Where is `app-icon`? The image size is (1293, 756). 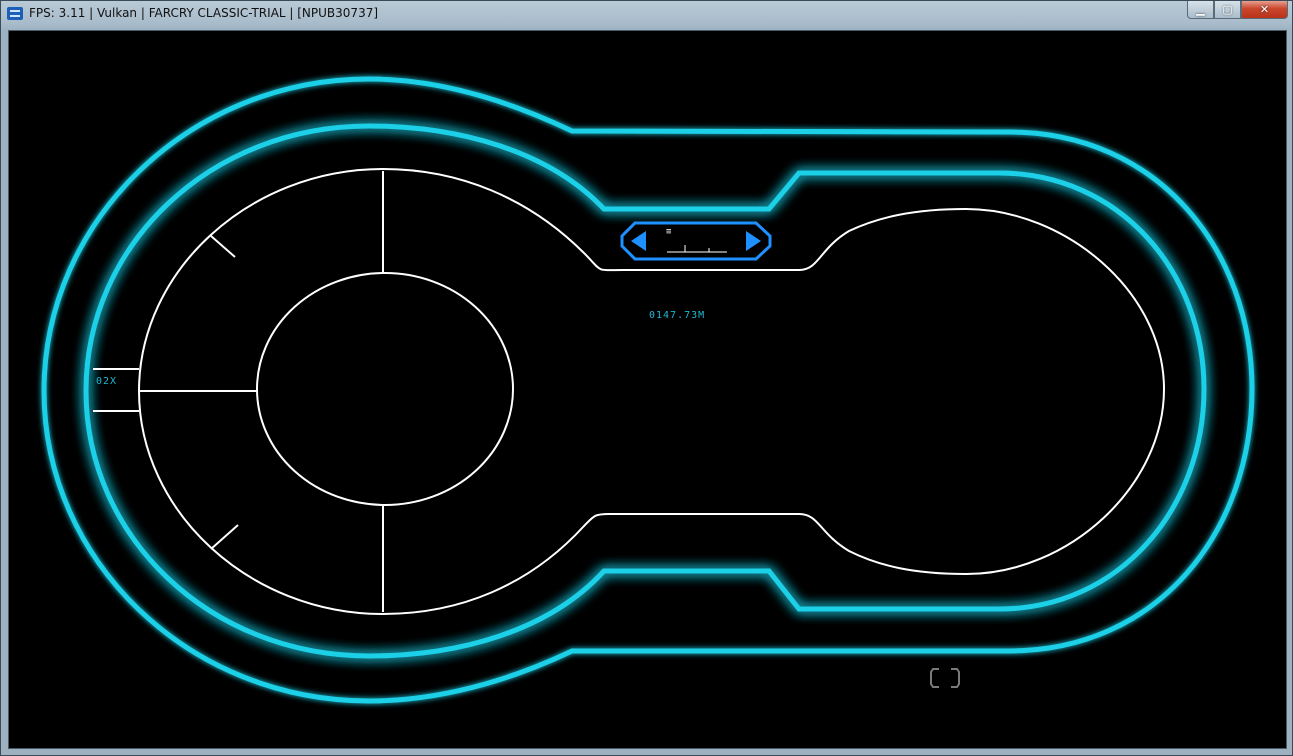 app-icon is located at coordinates (15, 13).